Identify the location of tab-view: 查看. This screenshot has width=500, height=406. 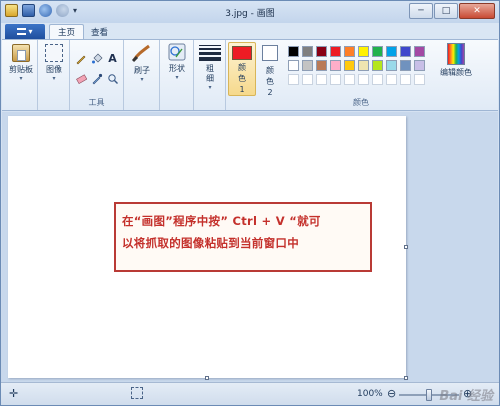
(99, 31).